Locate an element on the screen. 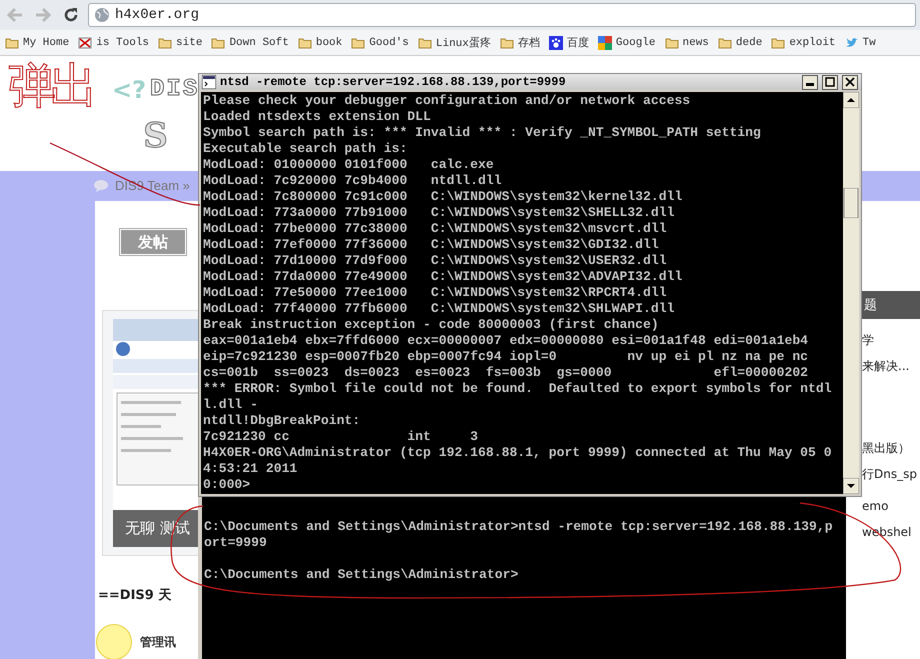 This screenshot has height=659, width=920. bookmark: Down Soft is located at coordinates (250, 42).